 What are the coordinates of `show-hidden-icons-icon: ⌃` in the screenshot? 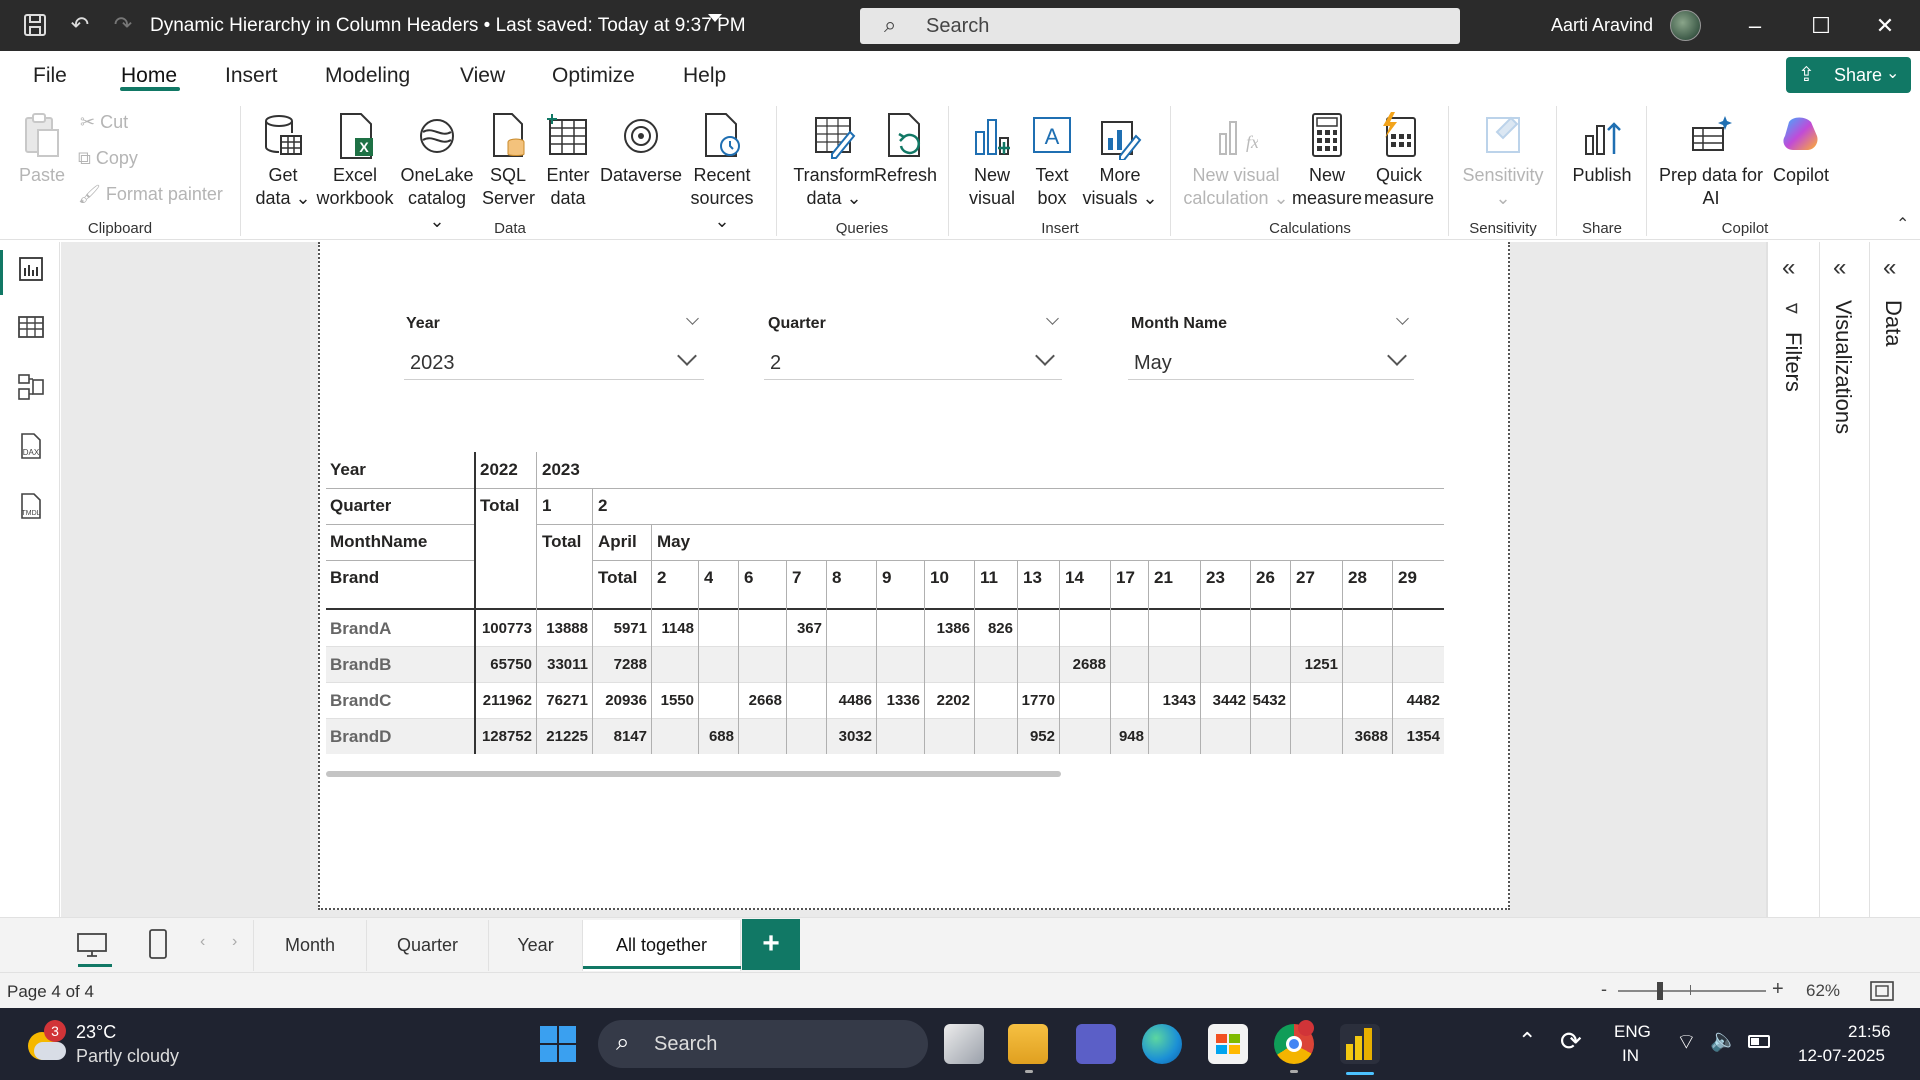 It's located at (1527, 1041).